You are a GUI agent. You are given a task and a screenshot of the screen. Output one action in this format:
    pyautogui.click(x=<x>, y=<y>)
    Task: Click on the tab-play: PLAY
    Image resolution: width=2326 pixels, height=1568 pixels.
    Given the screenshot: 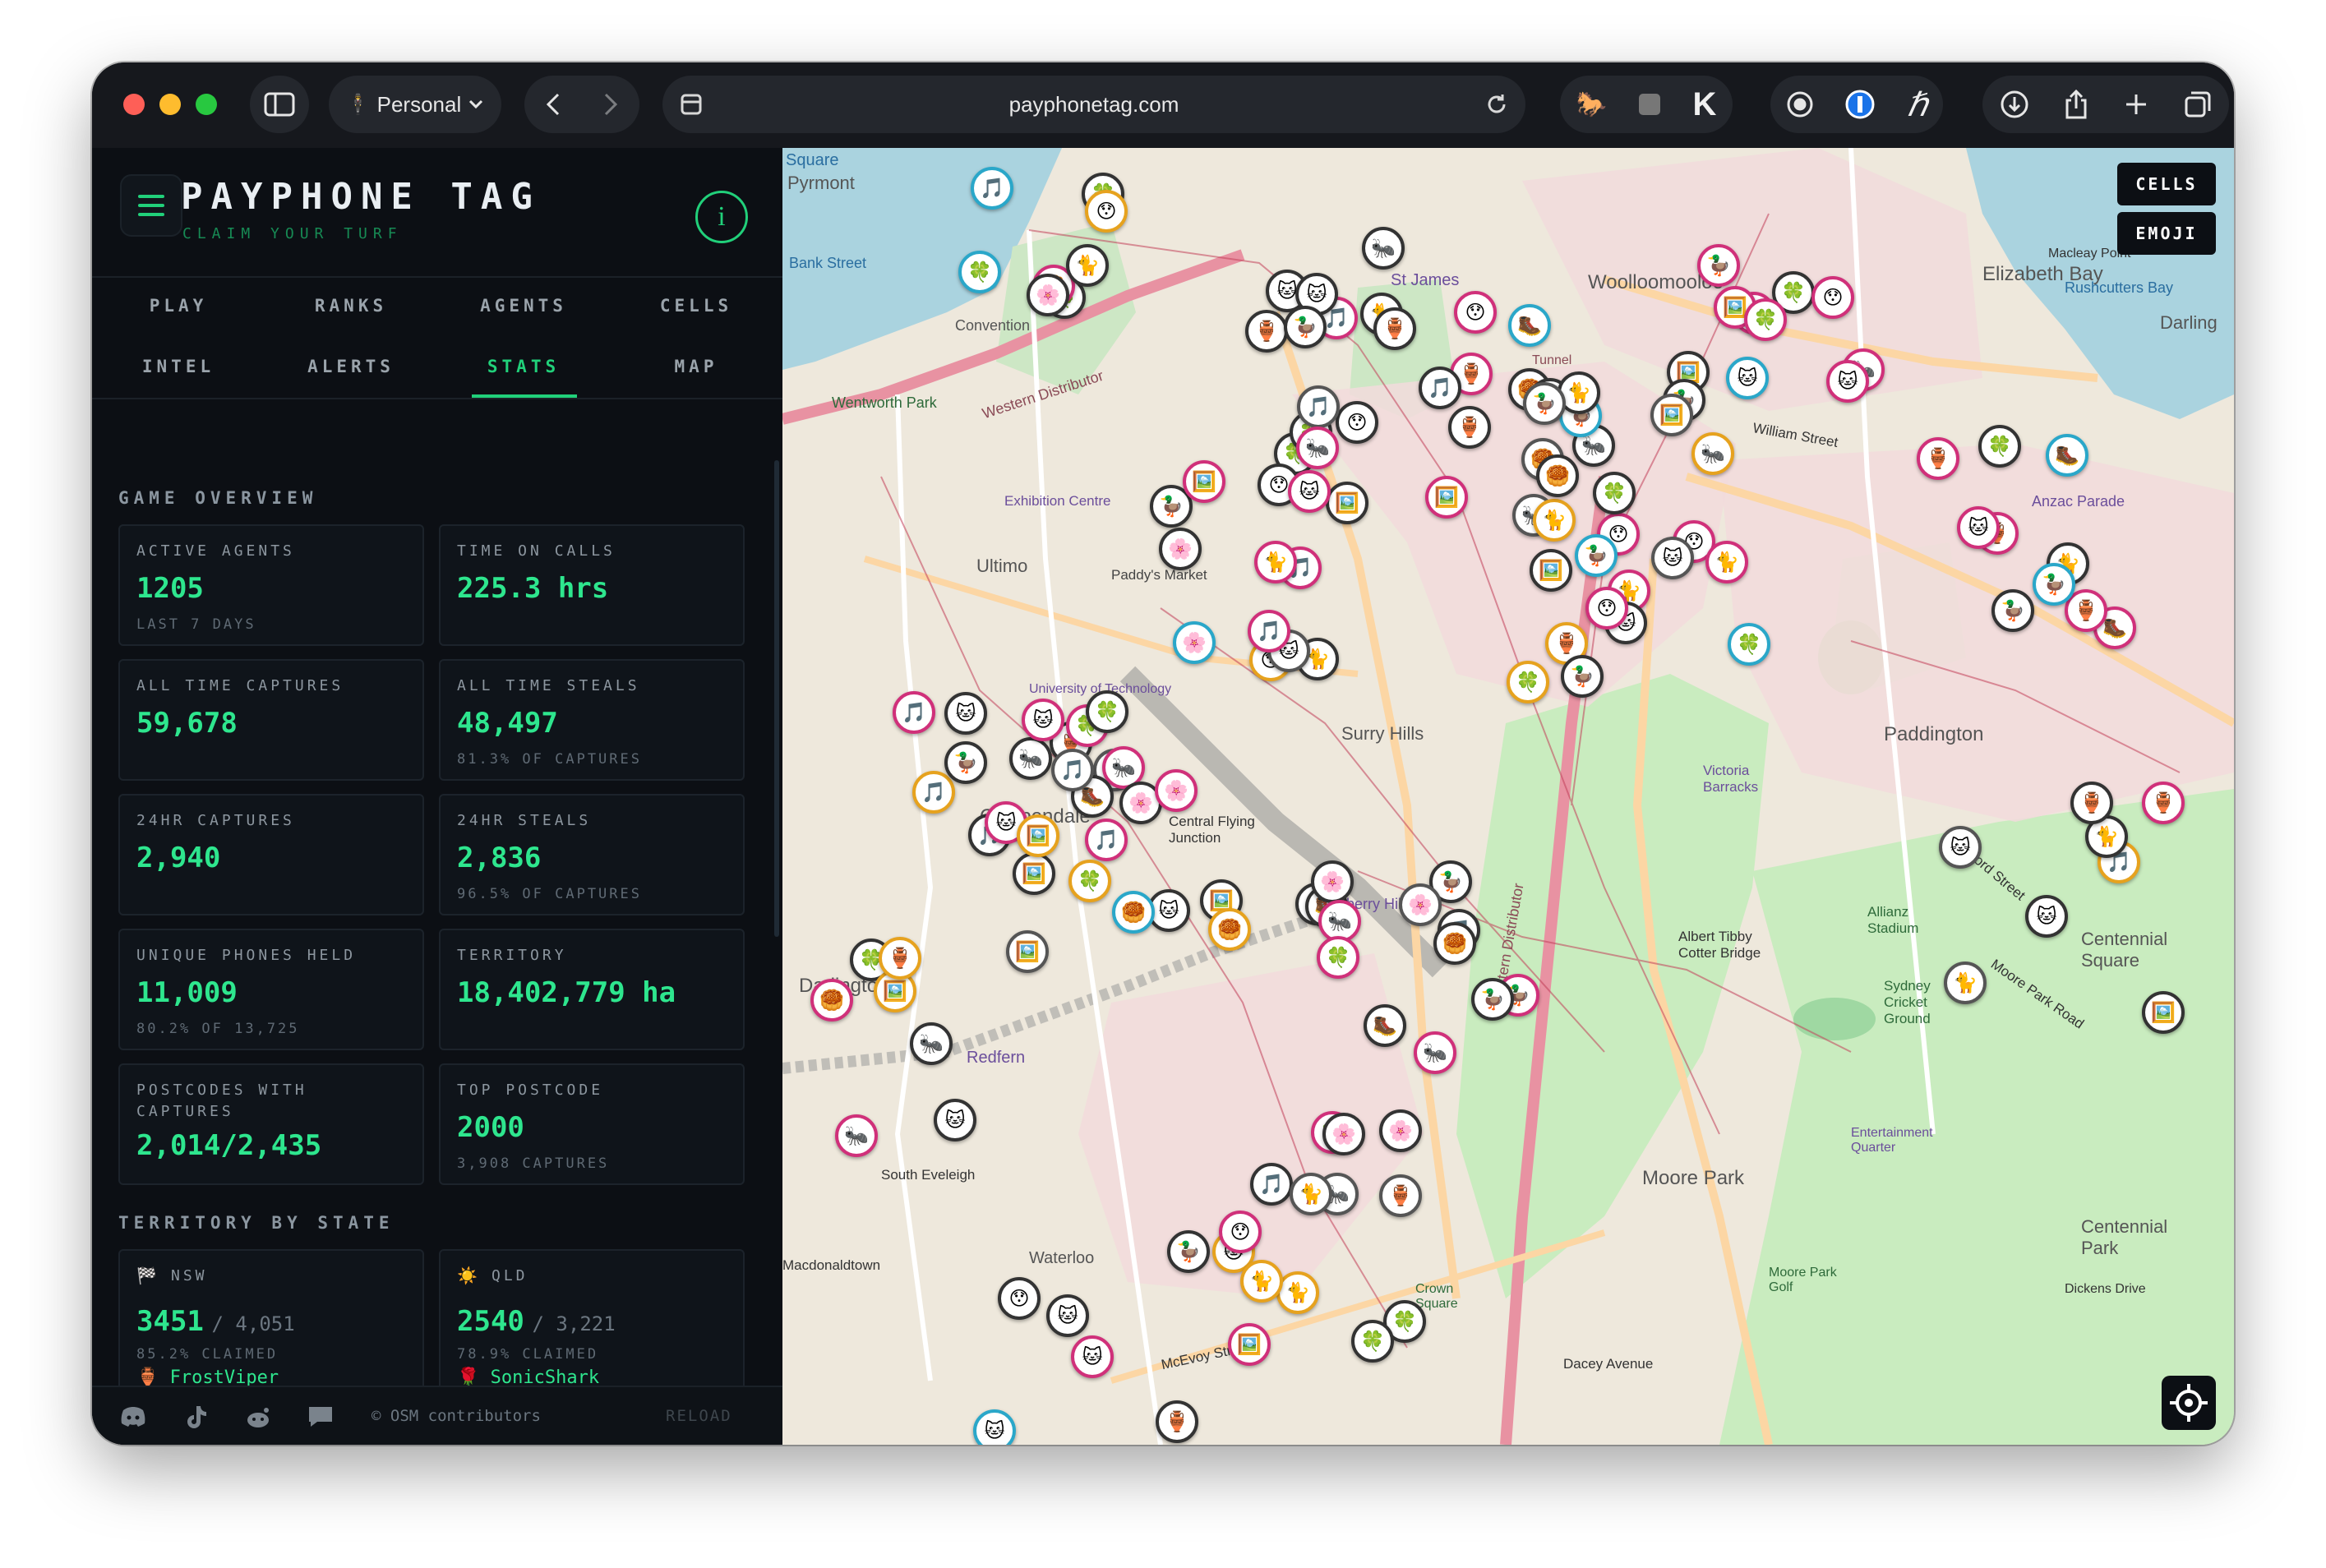 What is the action you would take?
    pyautogui.click(x=179, y=306)
    